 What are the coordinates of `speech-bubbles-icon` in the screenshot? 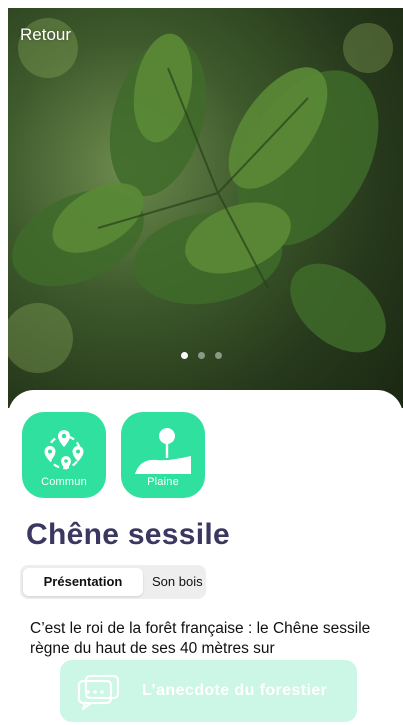 It's located at (98, 692).